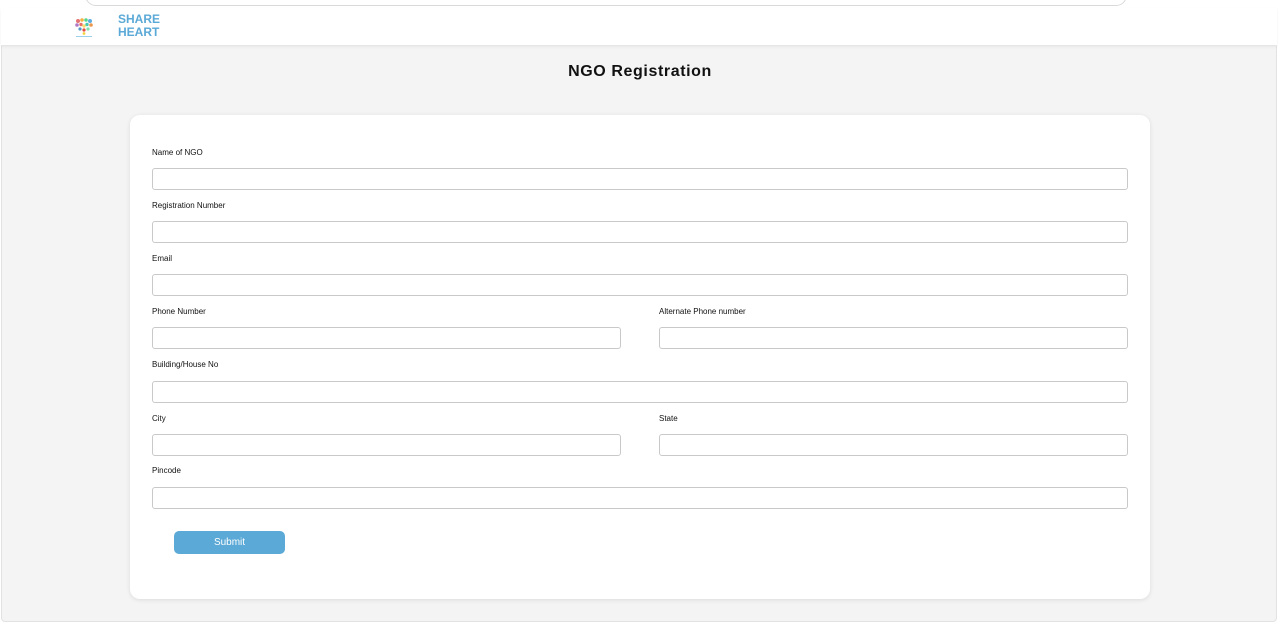 The image size is (1280, 623). What do you see at coordinates (179, 311) in the screenshot?
I see `phone-number-label: Phone Number` at bounding box center [179, 311].